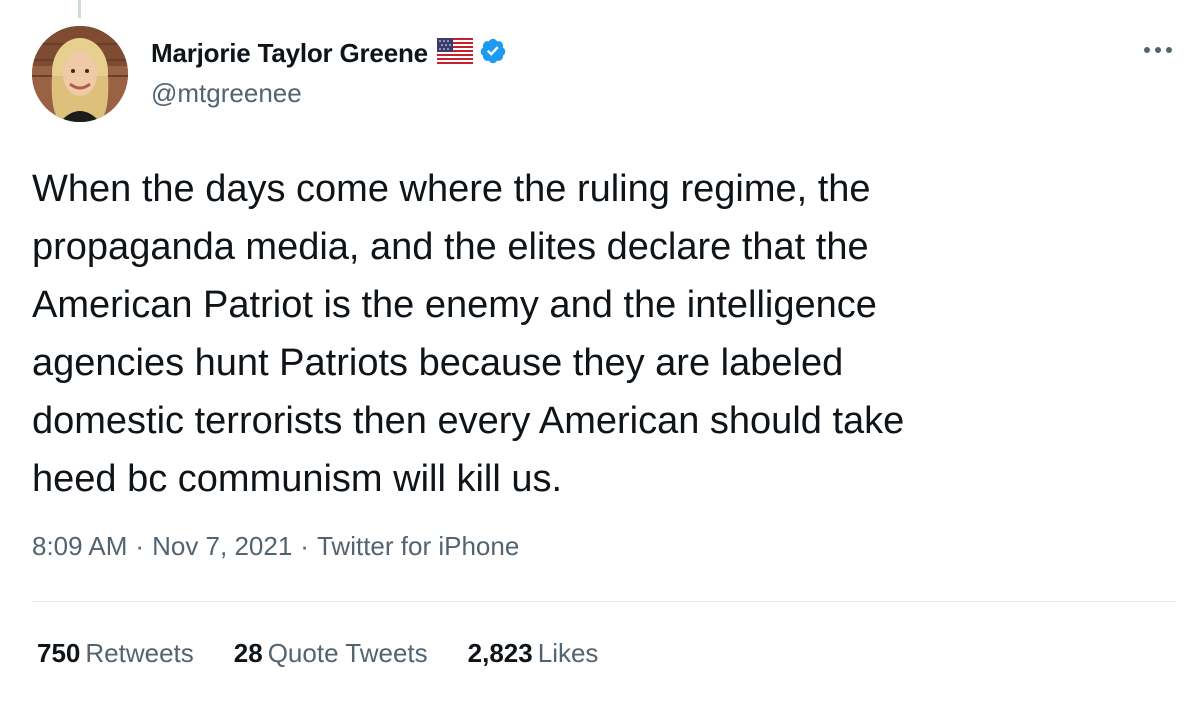 The height and width of the screenshot is (702, 1200). I want to click on thread-connector-line, so click(79, 9).